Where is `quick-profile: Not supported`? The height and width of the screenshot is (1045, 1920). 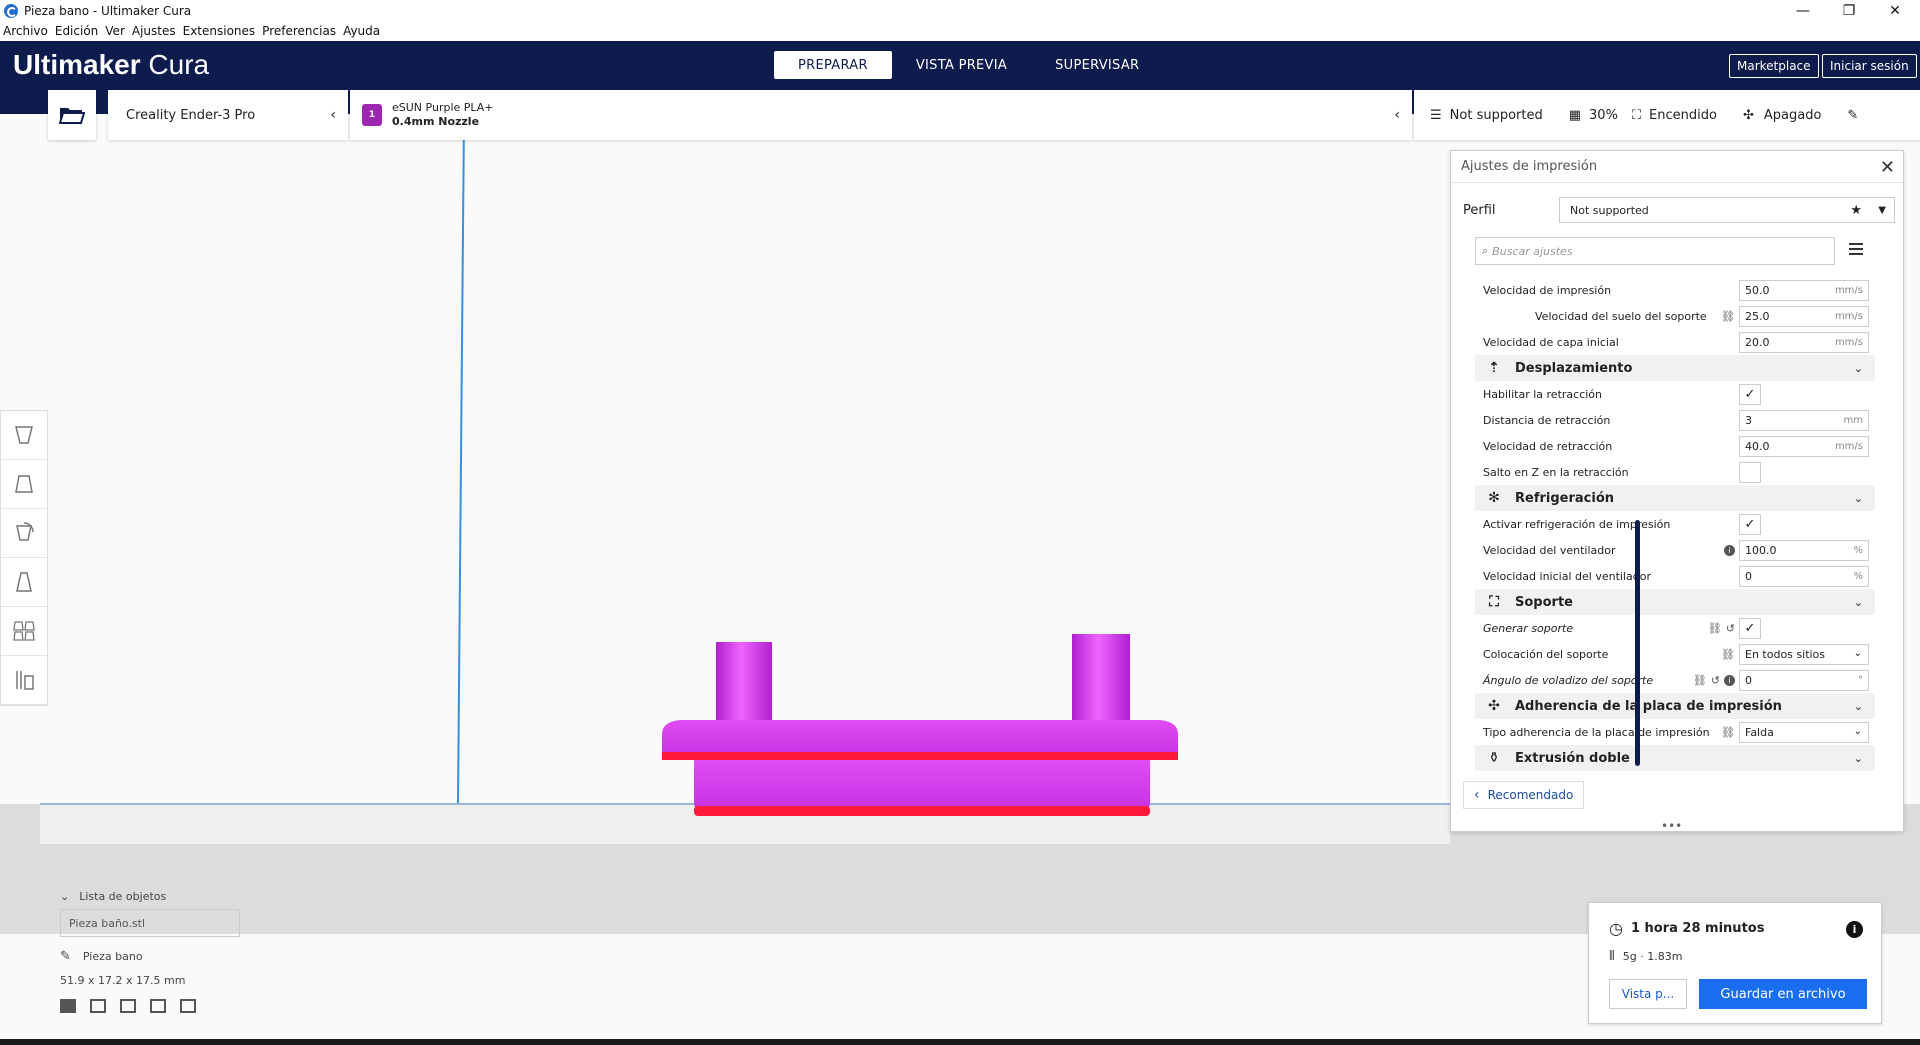 quick-profile: Not supported is located at coordinates (1496, 115).